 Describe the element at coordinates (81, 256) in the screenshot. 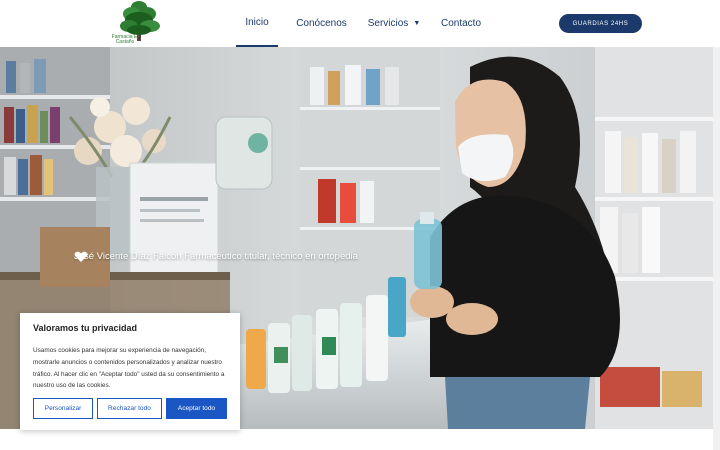

I see `heart-icon` at that location.